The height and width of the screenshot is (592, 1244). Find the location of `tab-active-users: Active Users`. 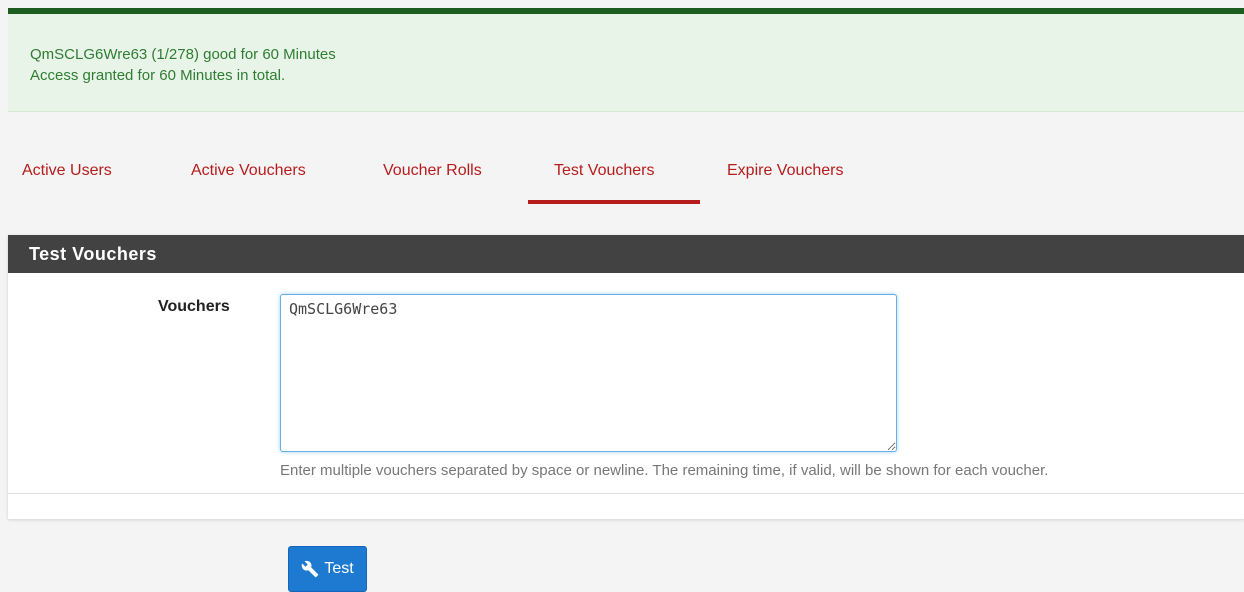

tab-active-users: Active Users is located at coordinates (67, 171).